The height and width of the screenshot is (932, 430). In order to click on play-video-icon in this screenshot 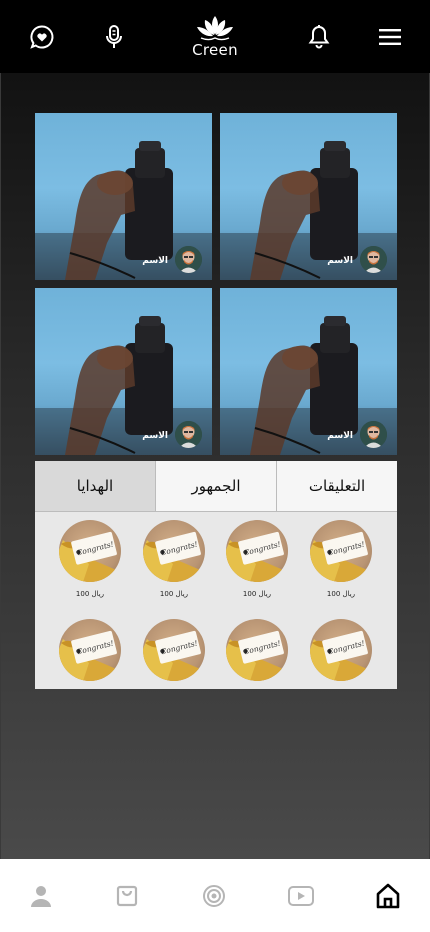, I will do `click(301, 896)`.